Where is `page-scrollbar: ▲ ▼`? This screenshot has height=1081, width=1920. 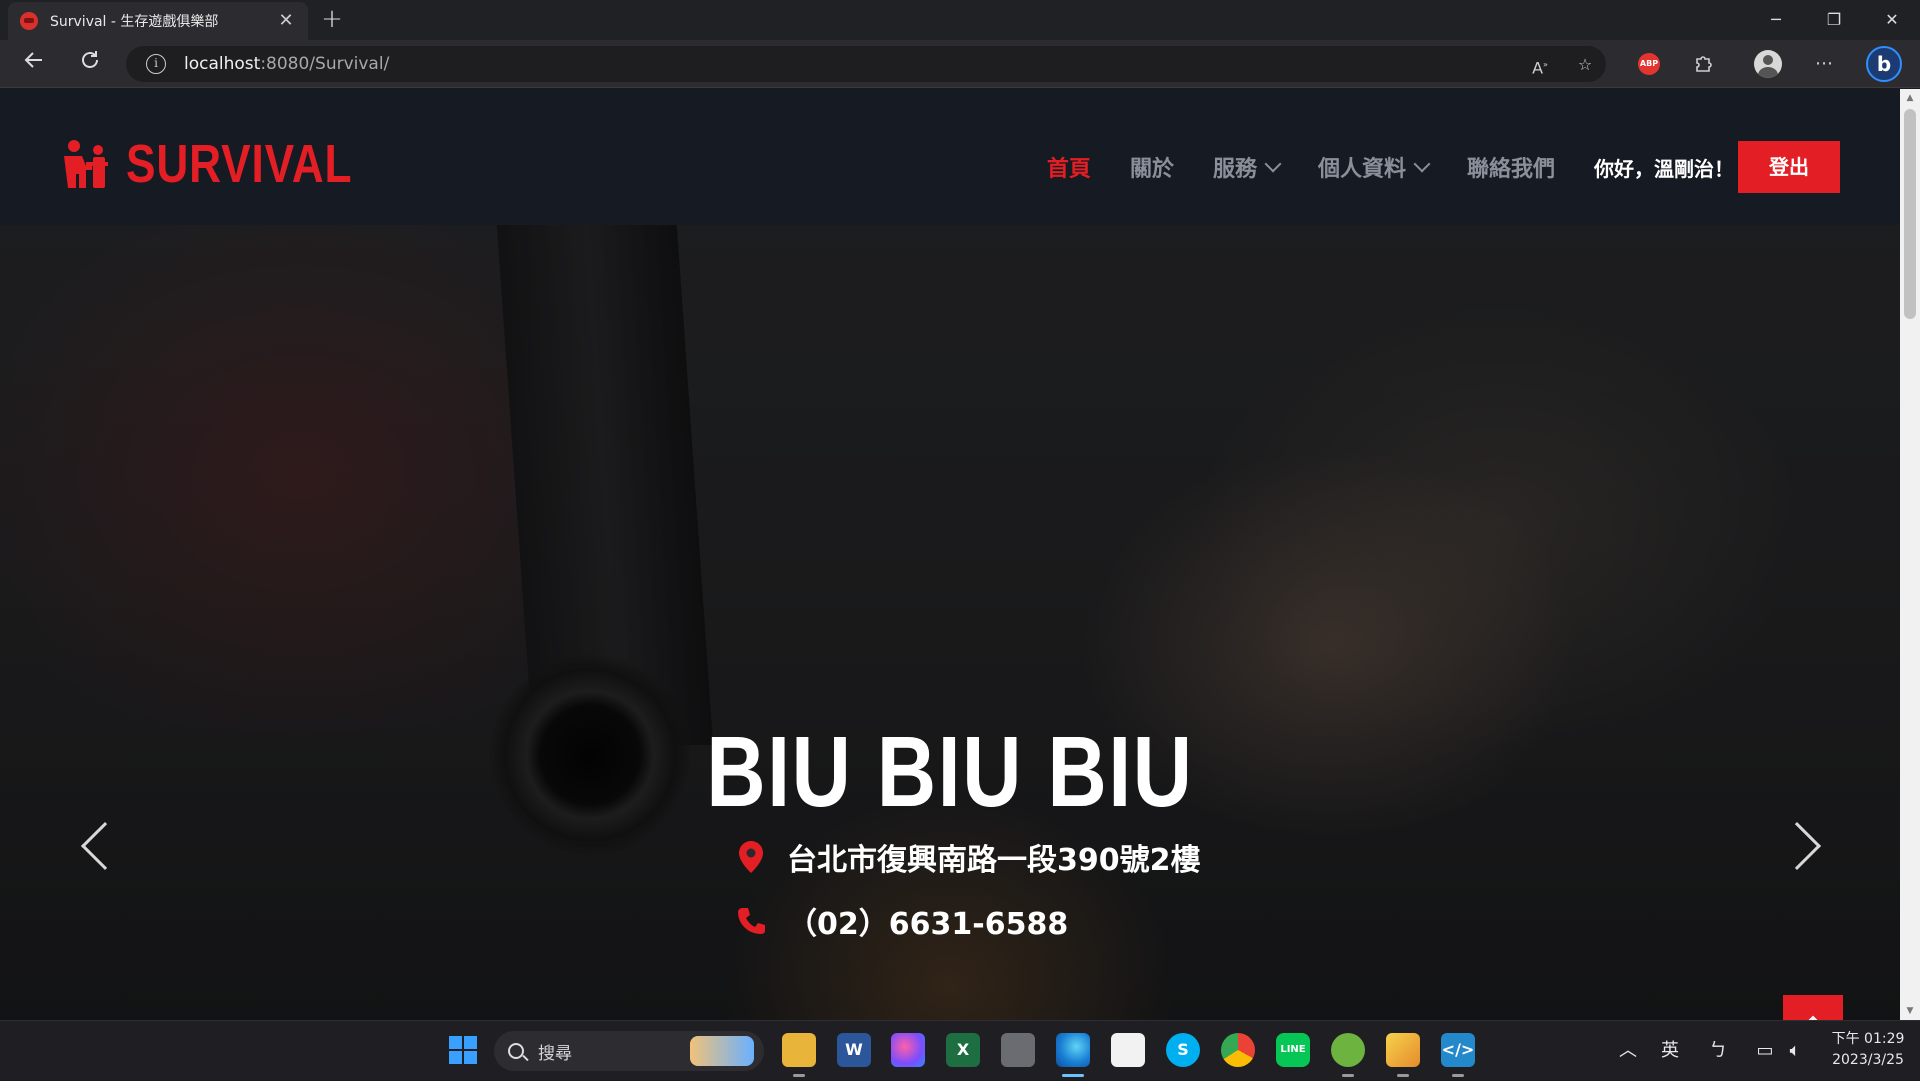 page-scrollbar: ▲ ▼ is located at coordinates (1910, 554).